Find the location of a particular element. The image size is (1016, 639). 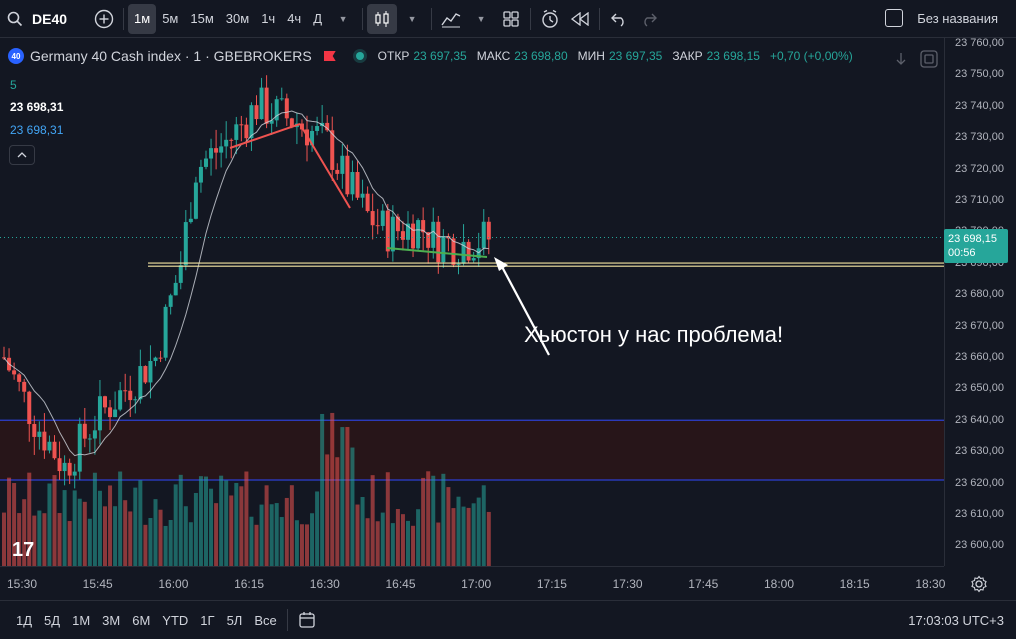

symbol-name: DE40 is located at coordinates (46, 19).